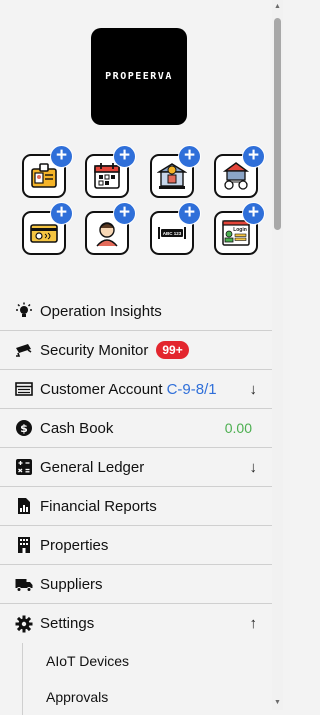 The height and width of the screenshot is (715, 320). I want to click on menu-item-operation-insights: Operation Insights, so click(136, 311).